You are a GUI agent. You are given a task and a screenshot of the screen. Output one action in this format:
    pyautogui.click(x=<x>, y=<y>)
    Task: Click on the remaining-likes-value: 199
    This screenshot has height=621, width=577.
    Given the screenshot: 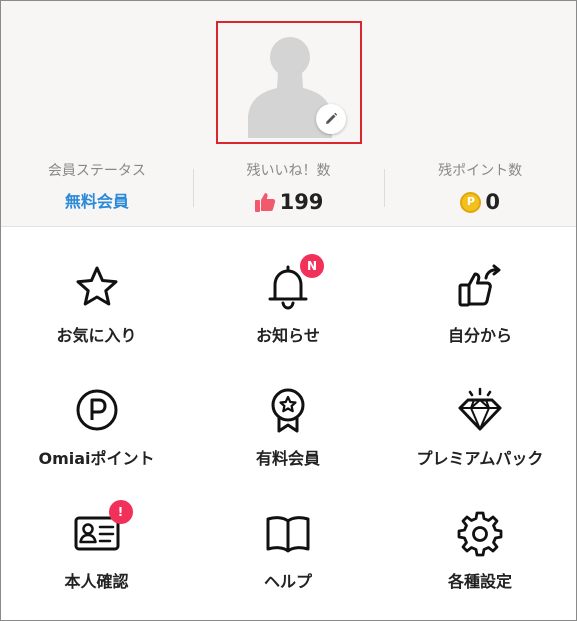 What is the action you would take?
    pyautogui.click(x=301, y=202)
    